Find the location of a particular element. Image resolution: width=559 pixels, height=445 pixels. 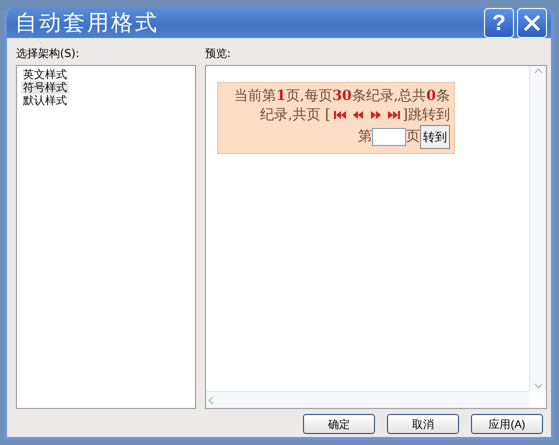

last-page-icon is located at coordinates (394, 115).